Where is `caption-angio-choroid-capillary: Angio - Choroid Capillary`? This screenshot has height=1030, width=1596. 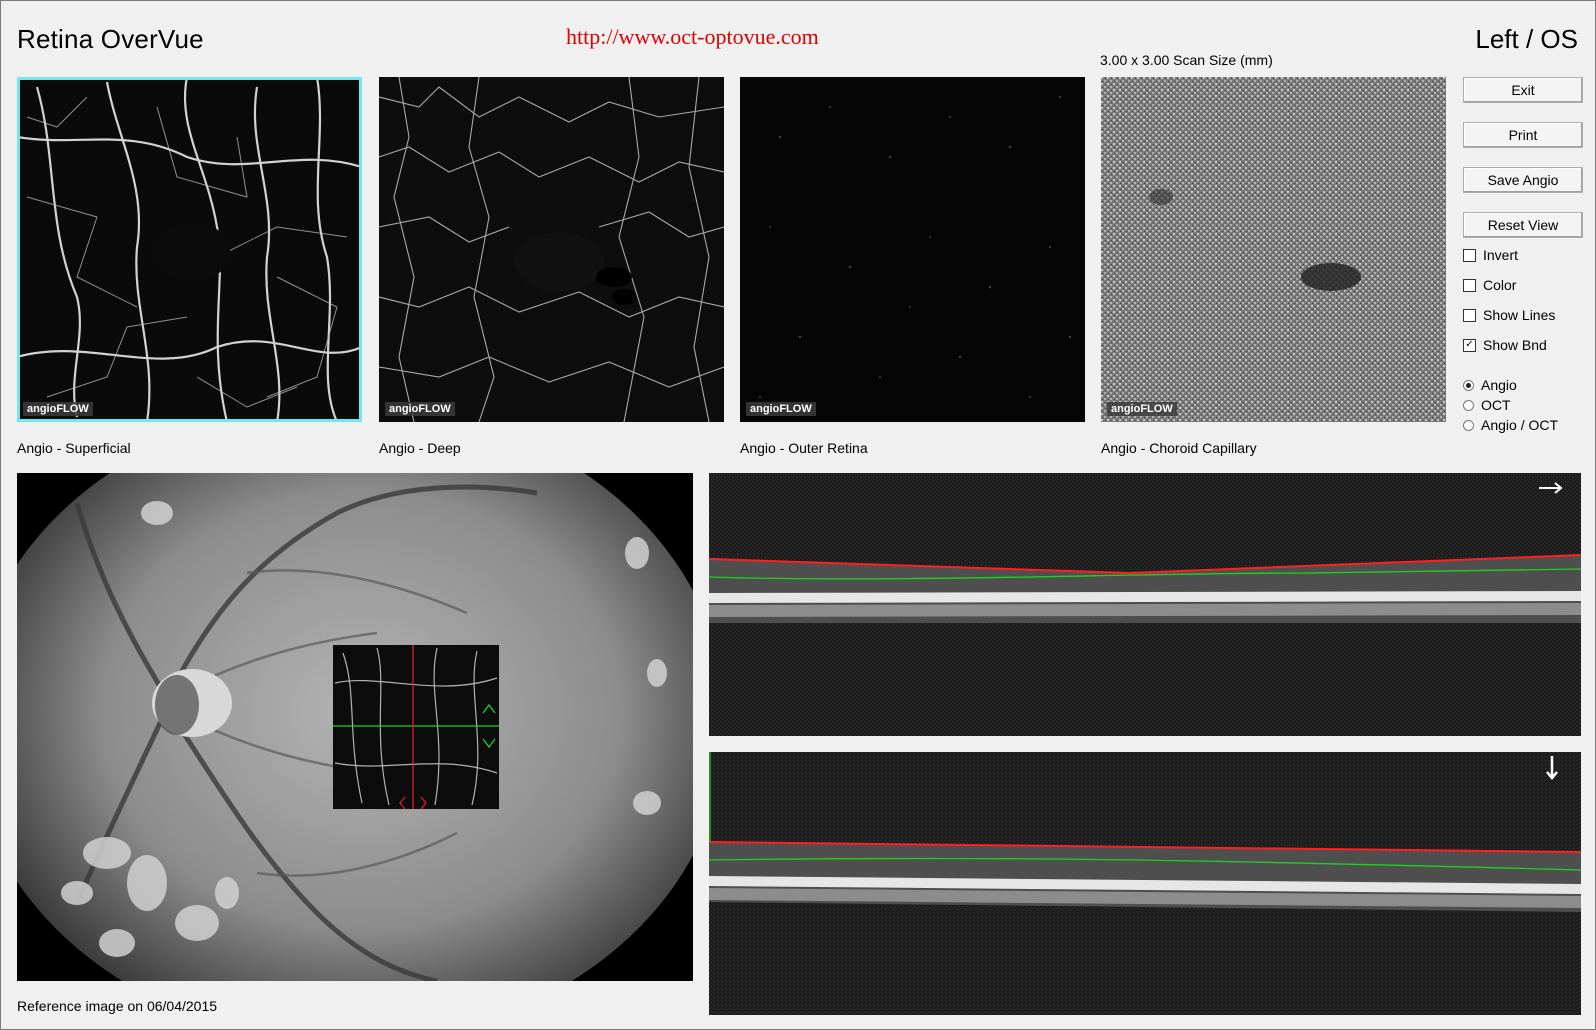
caption-angio-choroid-capillary: Angio - Choroid Capillary is located at coordinates (1179, 448).